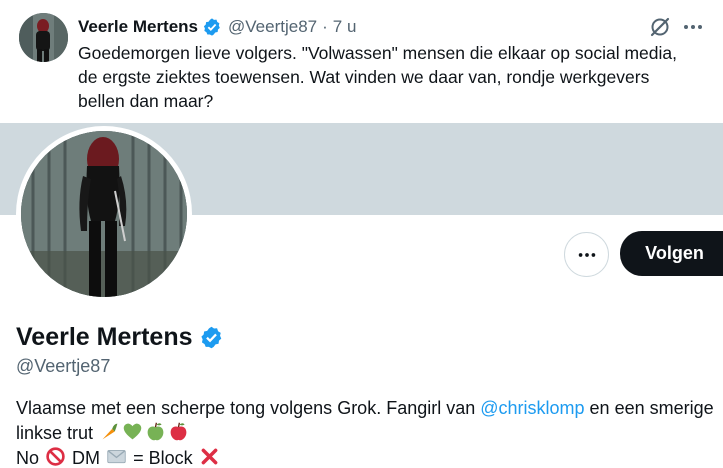 The image size is (723, 468). Describe the element at coordinates (43, 37) in the screenshot. I see `tweet-avatar` at that location.